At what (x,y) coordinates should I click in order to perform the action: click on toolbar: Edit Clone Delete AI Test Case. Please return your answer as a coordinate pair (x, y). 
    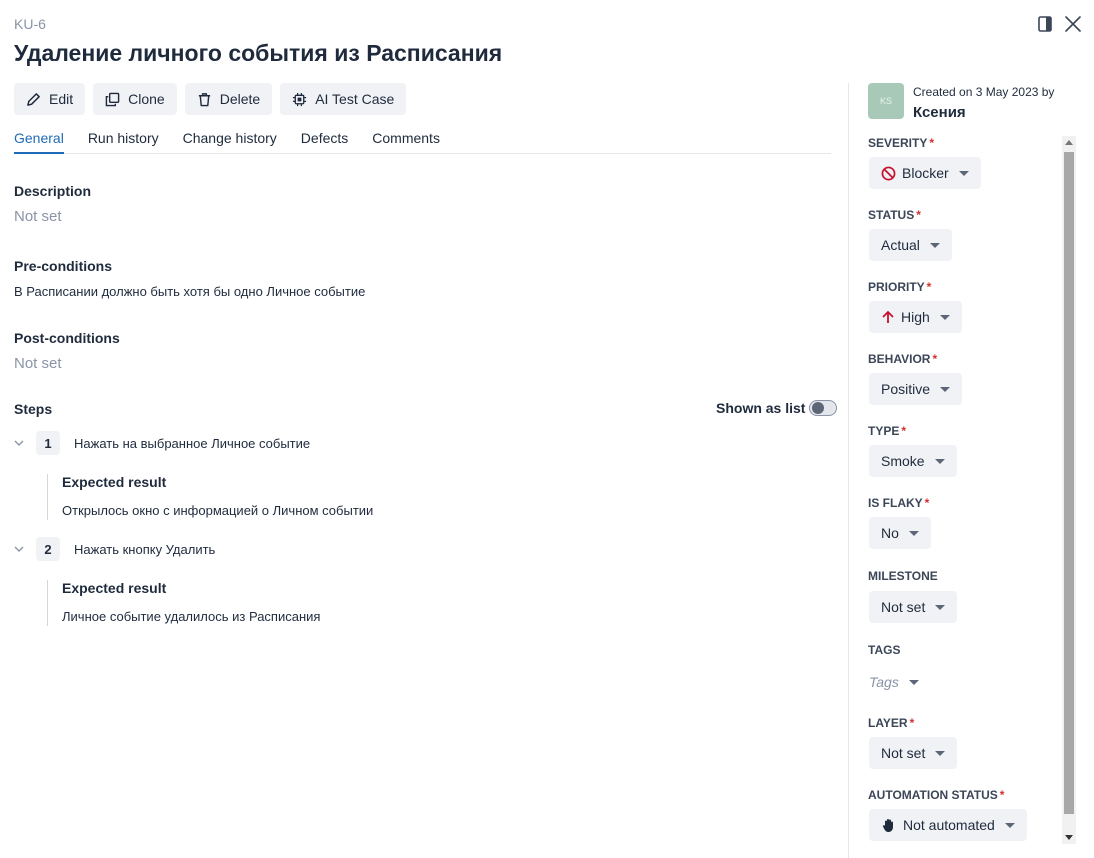
    Looking at the image, I should click on (210, 99).